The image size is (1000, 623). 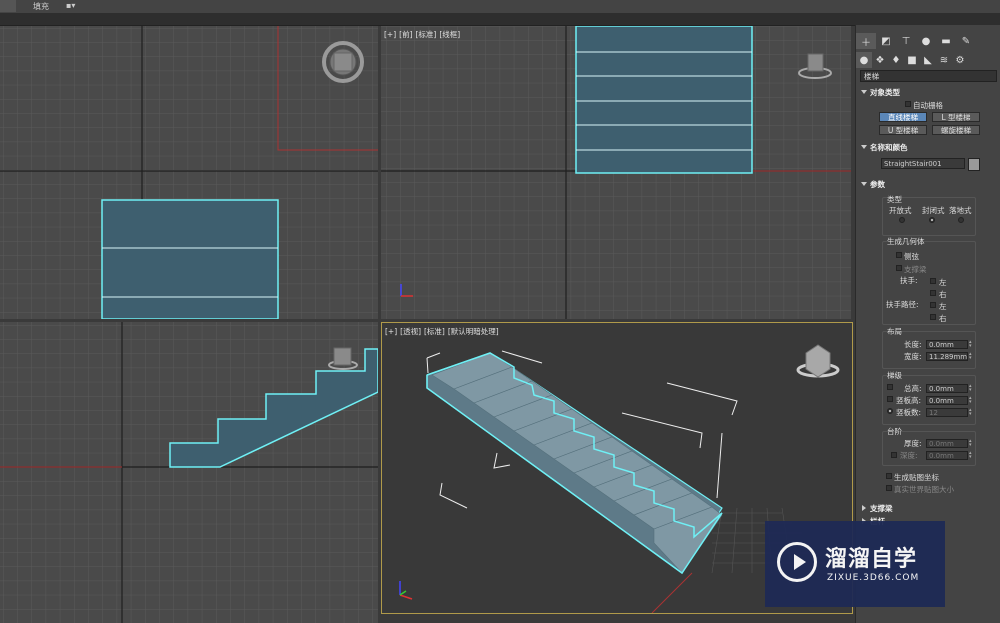 What do you see at coordinates (864, 60) in the screenshot?
I see `geometry-icon: ●` at bounding box center [864, 60].